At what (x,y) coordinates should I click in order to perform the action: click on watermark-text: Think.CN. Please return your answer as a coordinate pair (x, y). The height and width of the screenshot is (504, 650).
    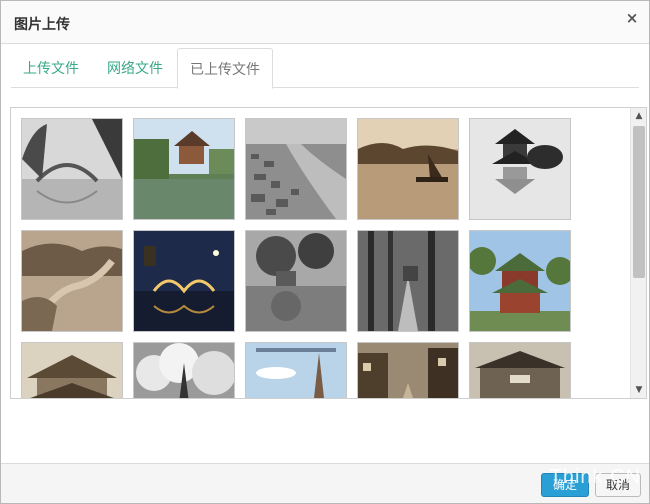
    Looking at the image, I should click on (595, 477).